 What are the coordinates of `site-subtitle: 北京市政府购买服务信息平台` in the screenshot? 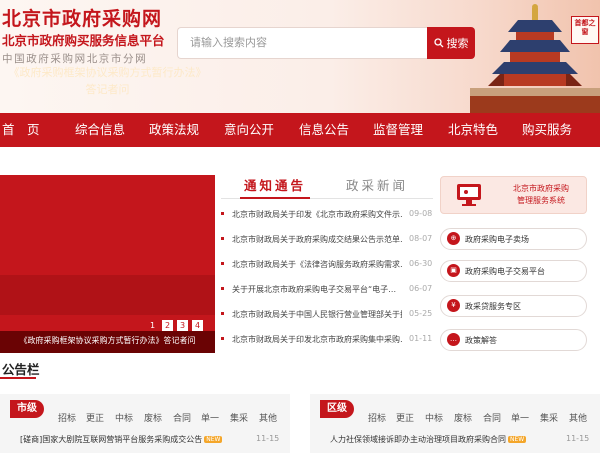 It's located at (83, 40).